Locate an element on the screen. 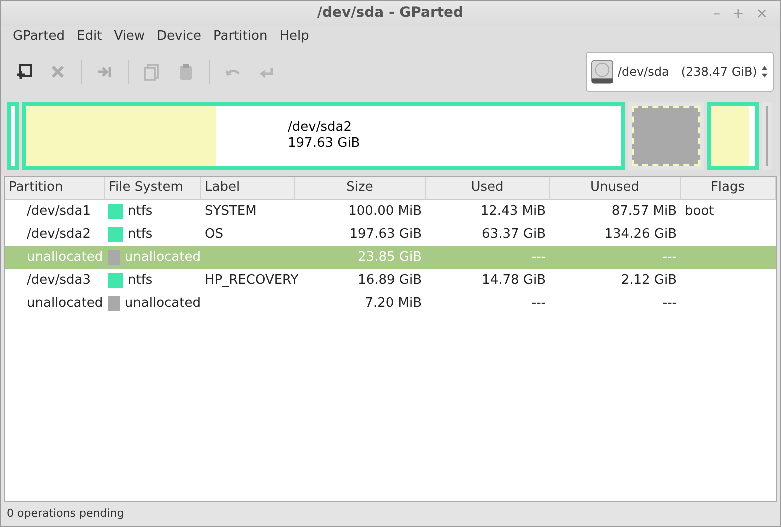 This screenshot has width=781, height=527. window-title: /dev/sda - GParted is located at coordinates (390, 13).